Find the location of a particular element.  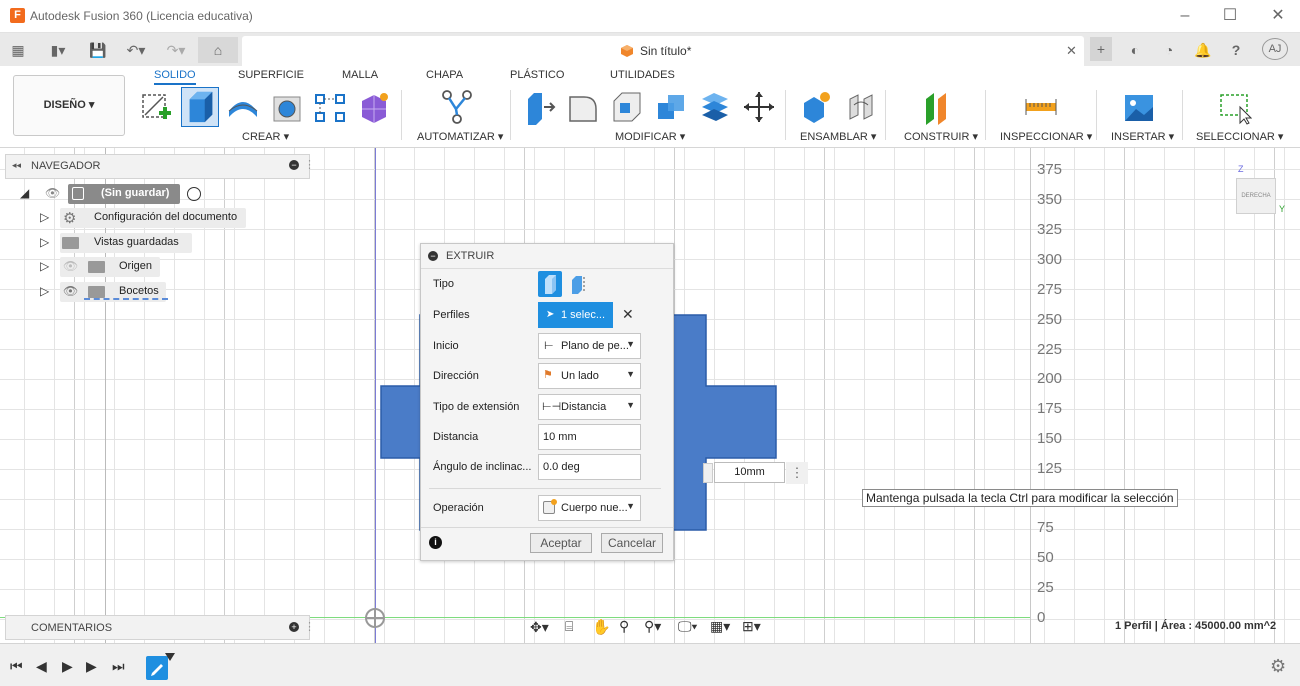

group-construir: CONSTRUIR ▾ is located at coordinates (941, 136).